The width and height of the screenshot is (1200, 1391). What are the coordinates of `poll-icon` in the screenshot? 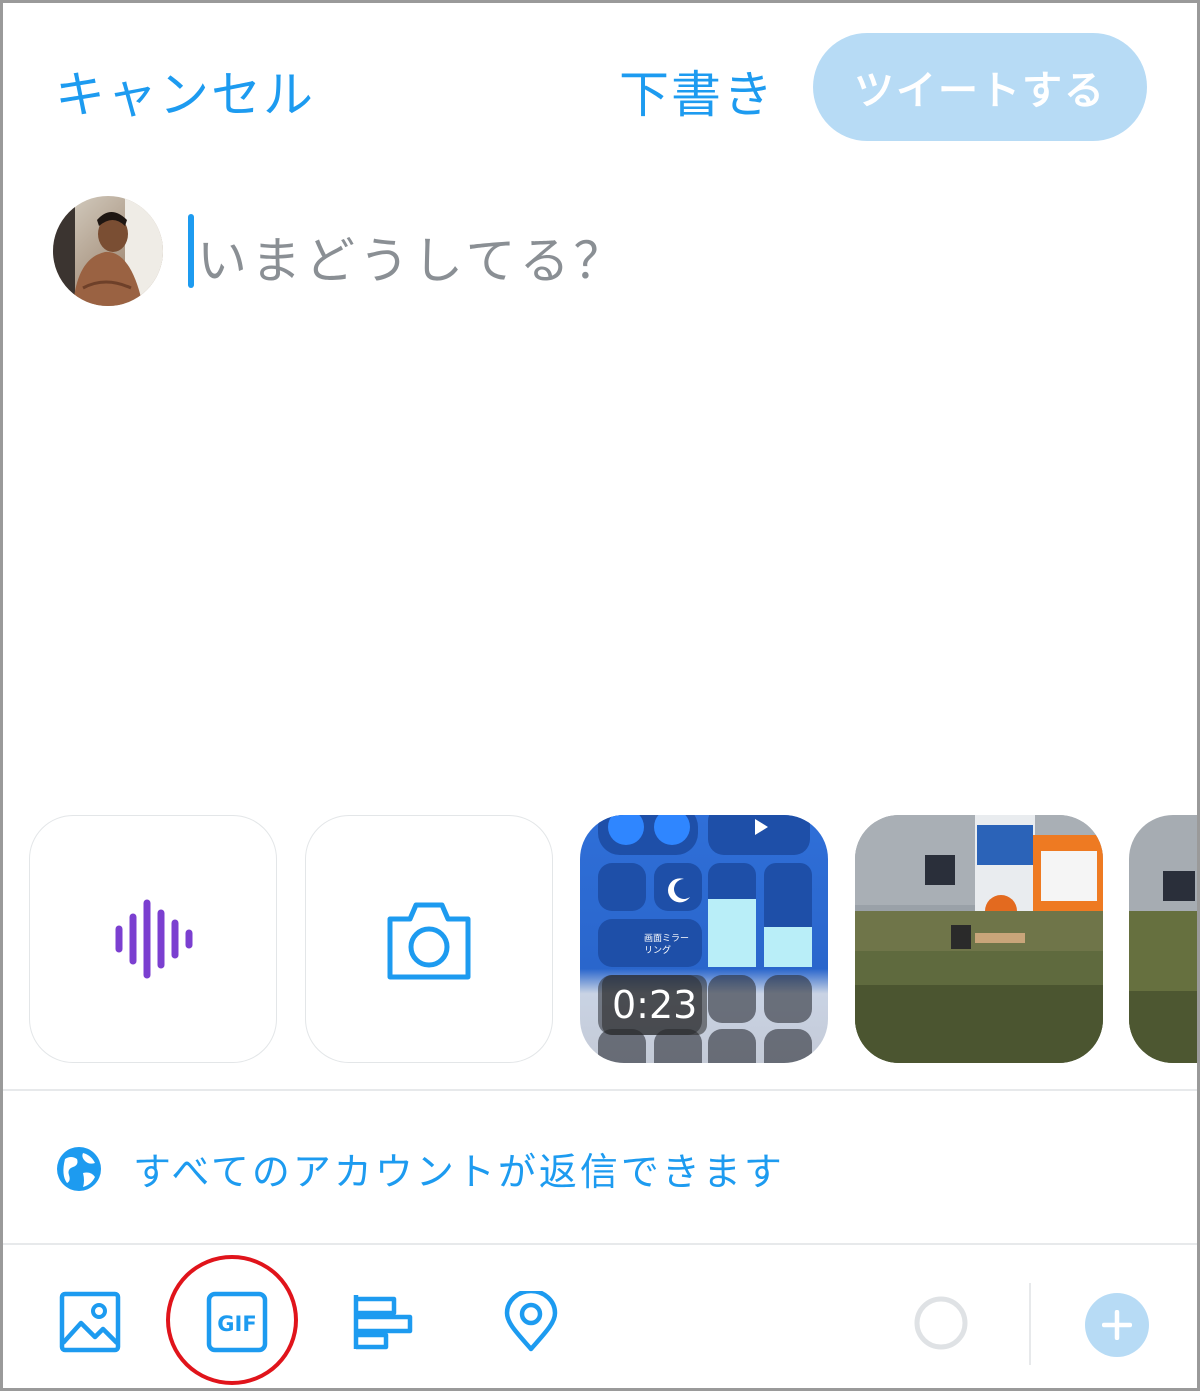 It's located at (383, 1322).